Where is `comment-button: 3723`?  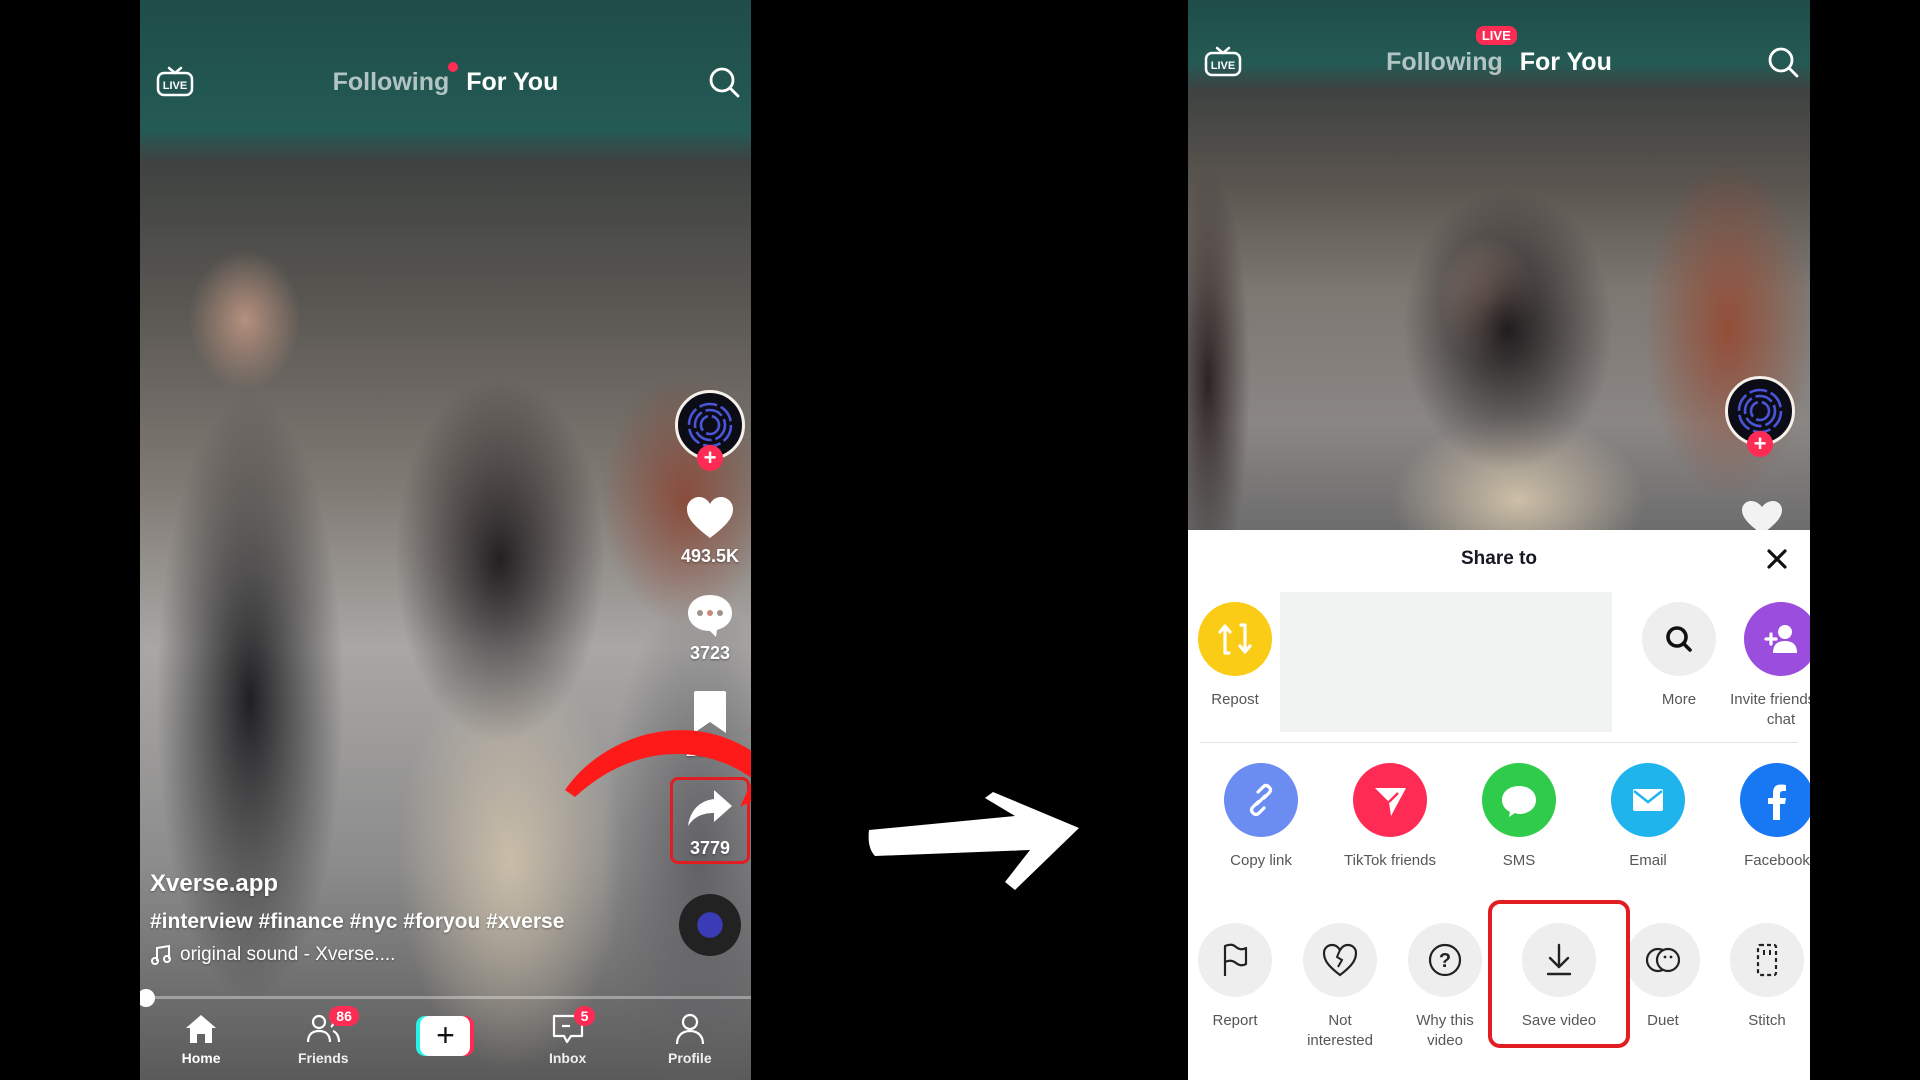 comment-button: 3723 is located at coordinates (710, 627).